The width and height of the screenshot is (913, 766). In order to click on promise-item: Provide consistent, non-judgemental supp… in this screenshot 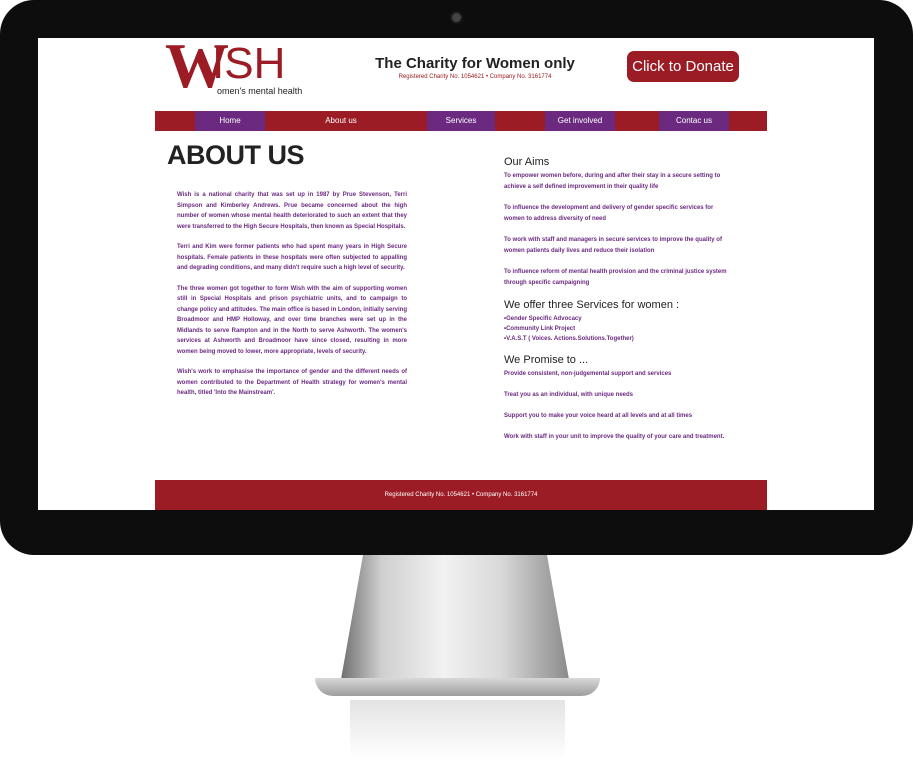, I will do `click(588, 374)`.